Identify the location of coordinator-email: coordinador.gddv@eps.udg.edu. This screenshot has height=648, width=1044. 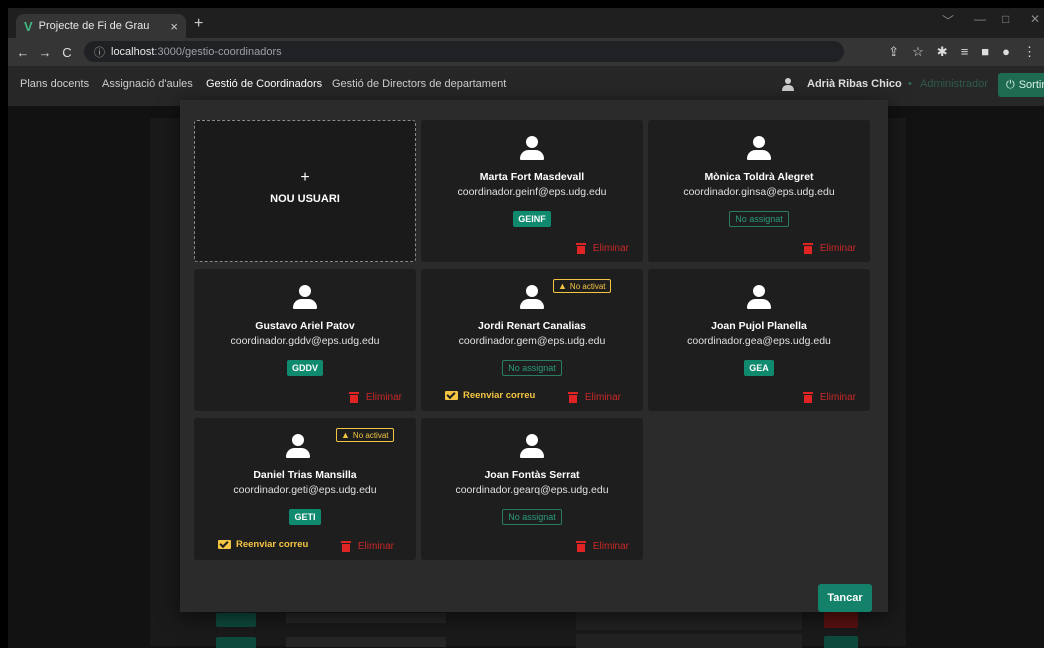
(305, 341).